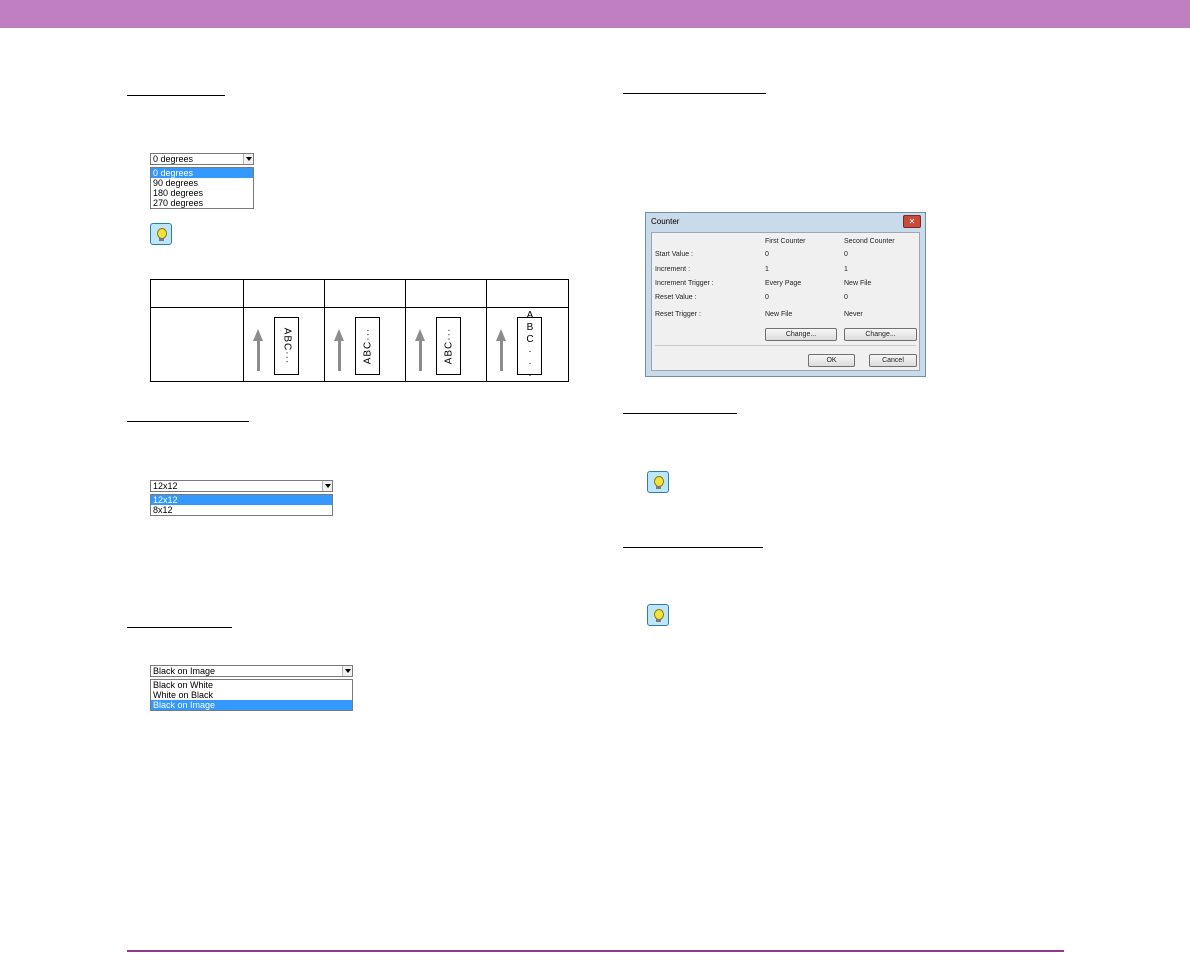 The width and height of the screenshot is (1190, 953). What do you see at coordinates (674, 254) in the screenshot?
I see `row-label: Start Value :` at bounding box center [674, 254].